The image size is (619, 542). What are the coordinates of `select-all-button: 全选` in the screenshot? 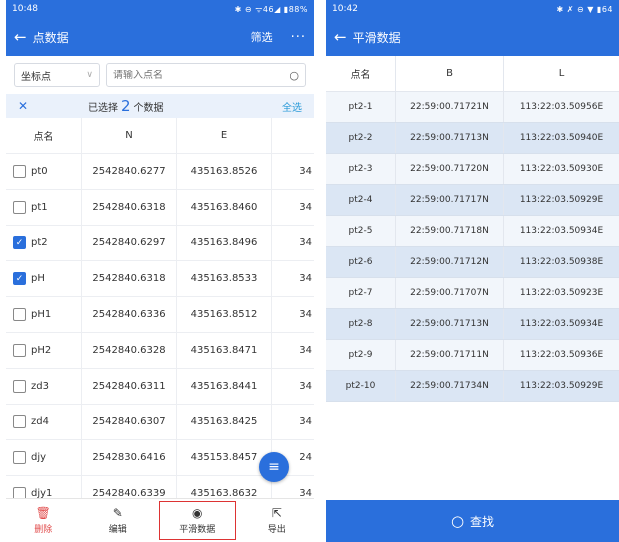 It's located at (292, 106).